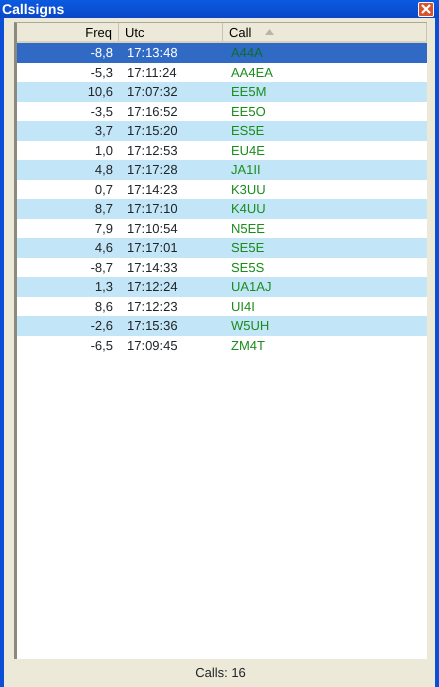 The image size is (439, 687). Describe the element at coordinates (152, 345) in the screenshot. I see `utc-cell: 17:09:45` at that location.